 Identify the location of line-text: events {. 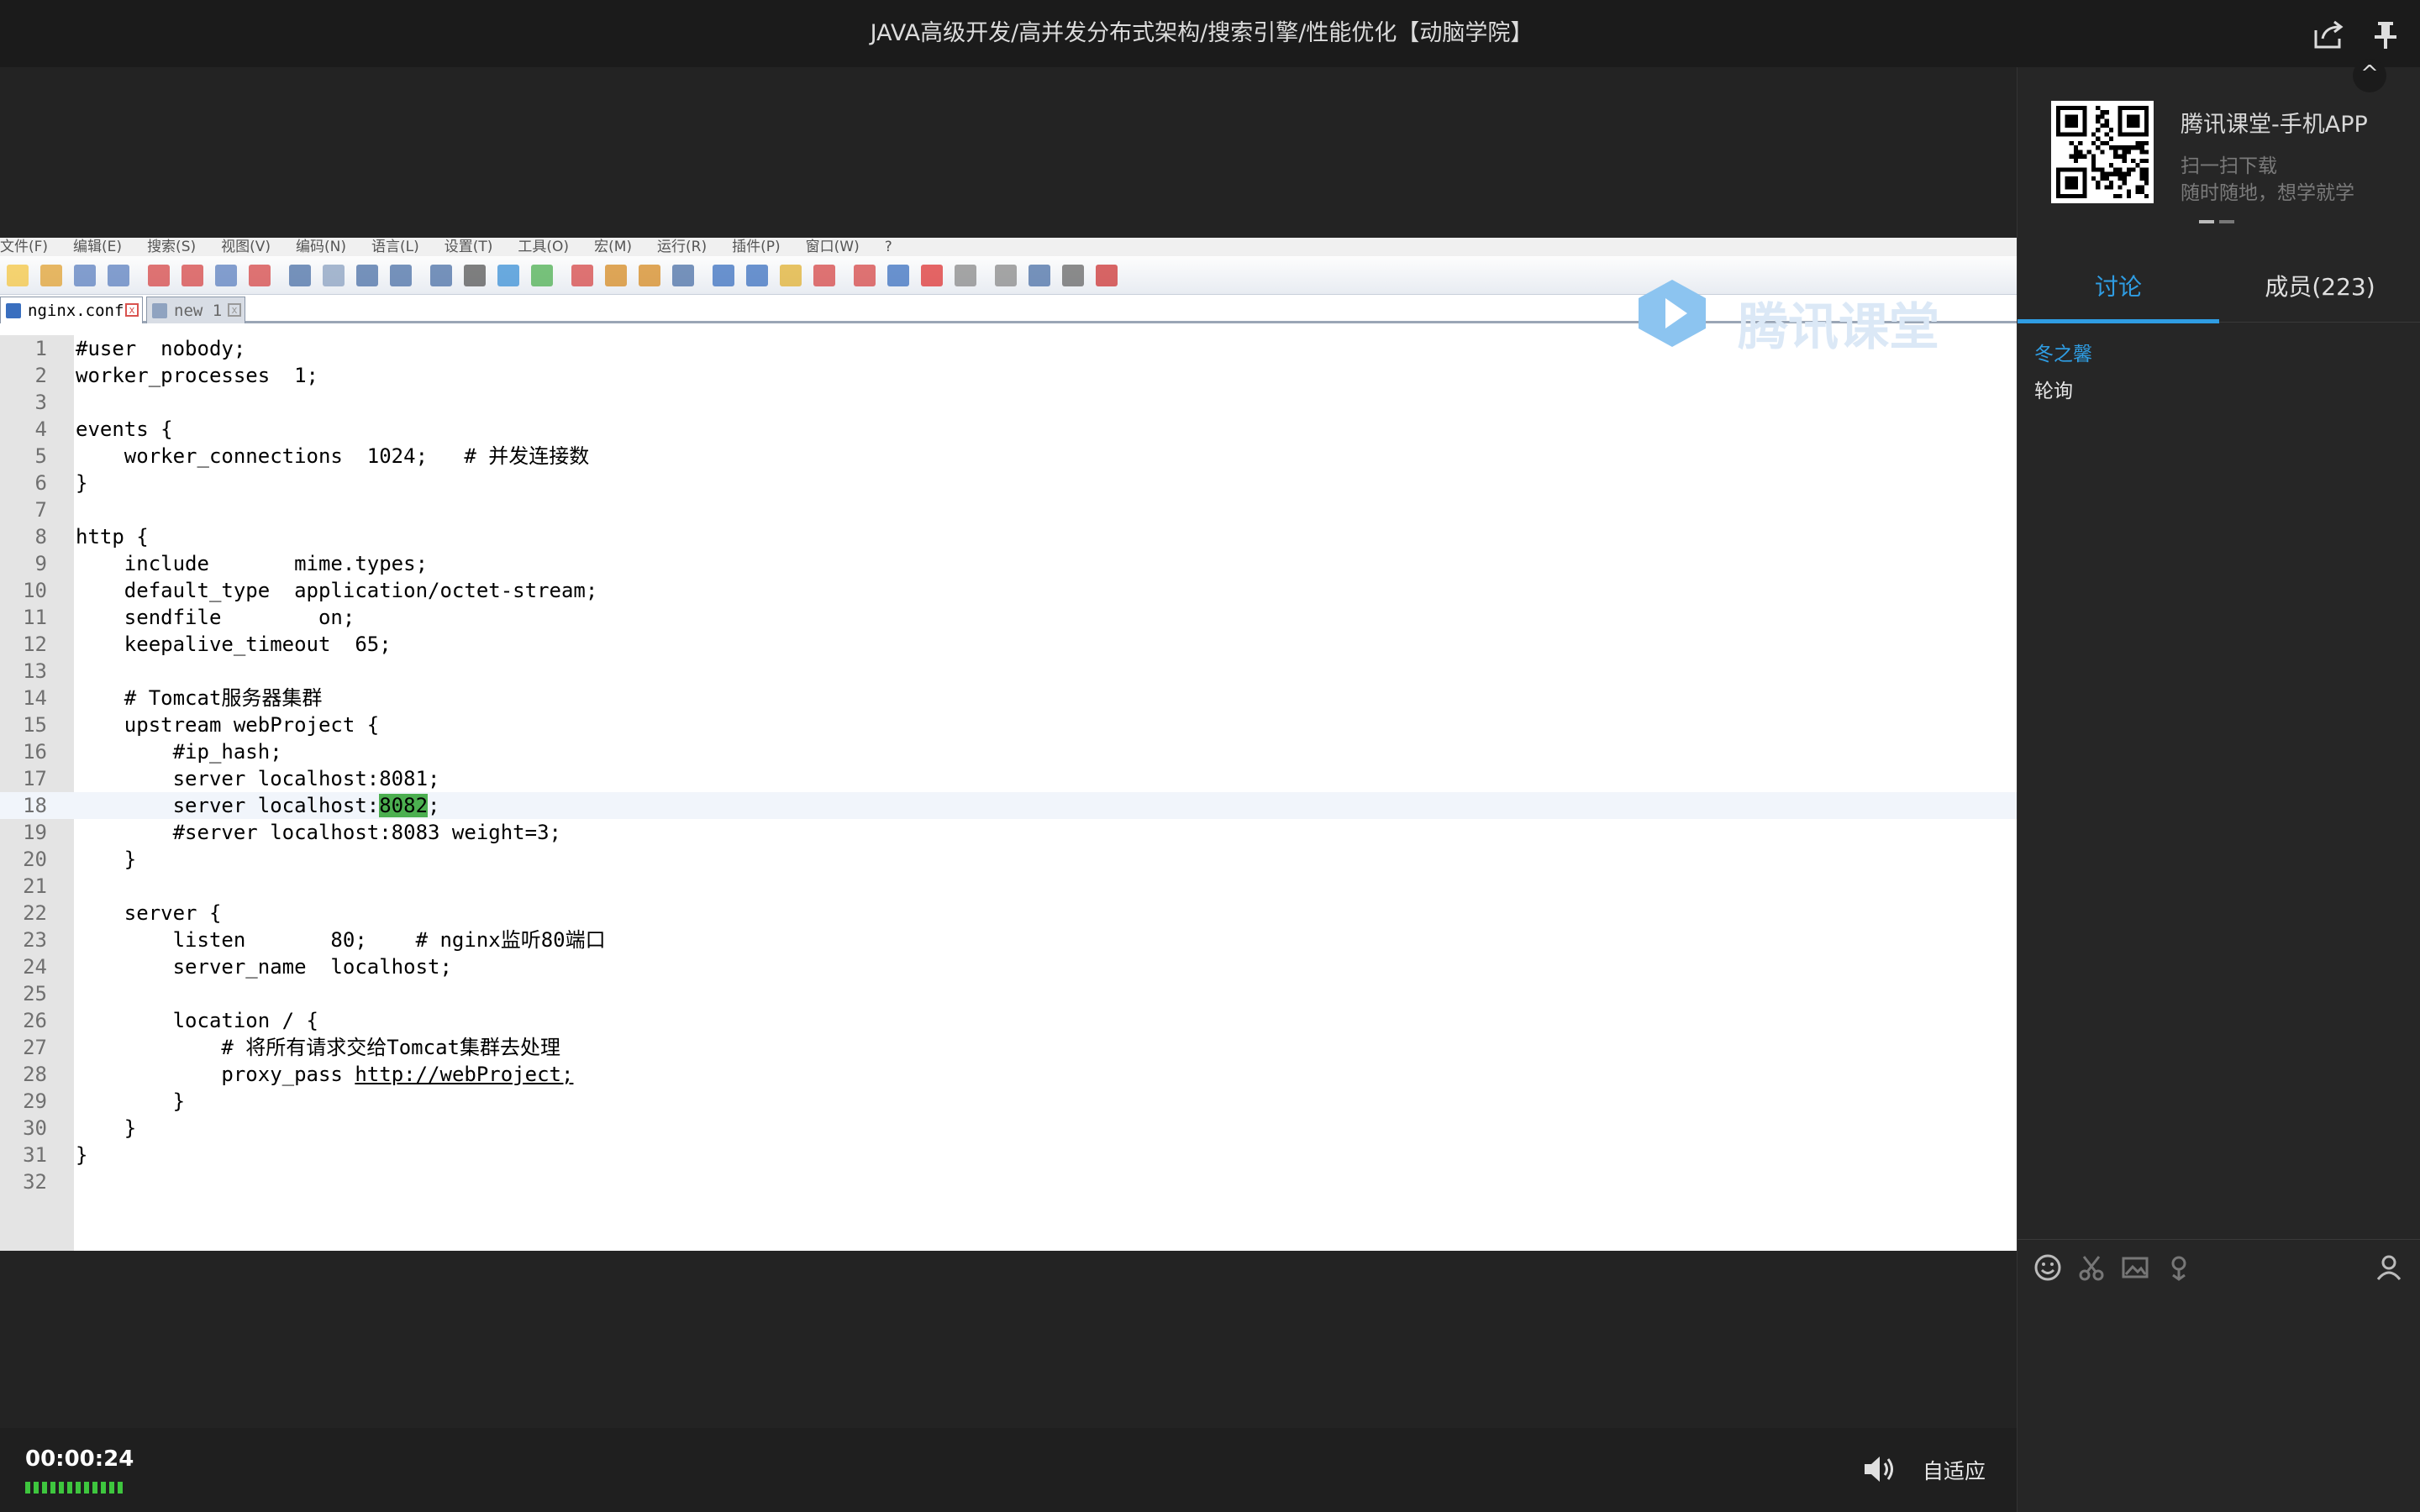
(124, 429).